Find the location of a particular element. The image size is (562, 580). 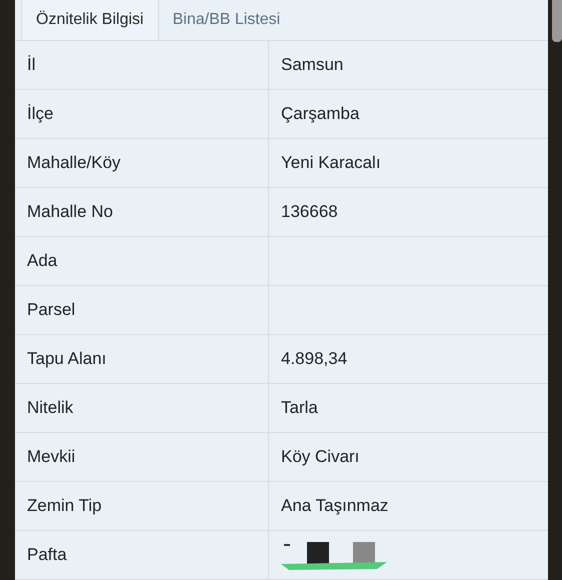

label-cell-text: Zemin Tip is located at coordinates (64, 506).